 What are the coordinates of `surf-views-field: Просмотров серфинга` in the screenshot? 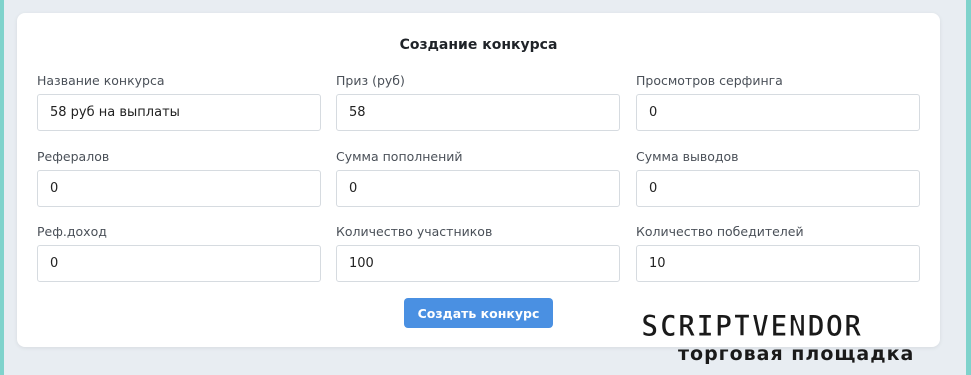 It's located at (778, 102).